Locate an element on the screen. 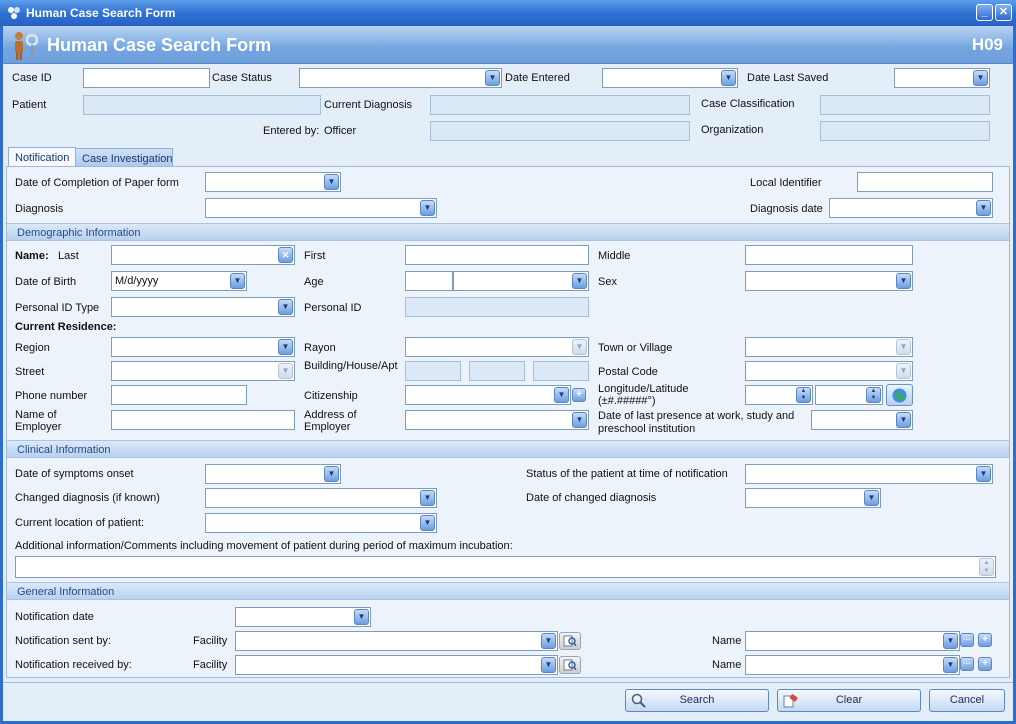 This screenshot has width=1016, height=724. cancel-button-label: Cancel is located at coordinates (967, 700).